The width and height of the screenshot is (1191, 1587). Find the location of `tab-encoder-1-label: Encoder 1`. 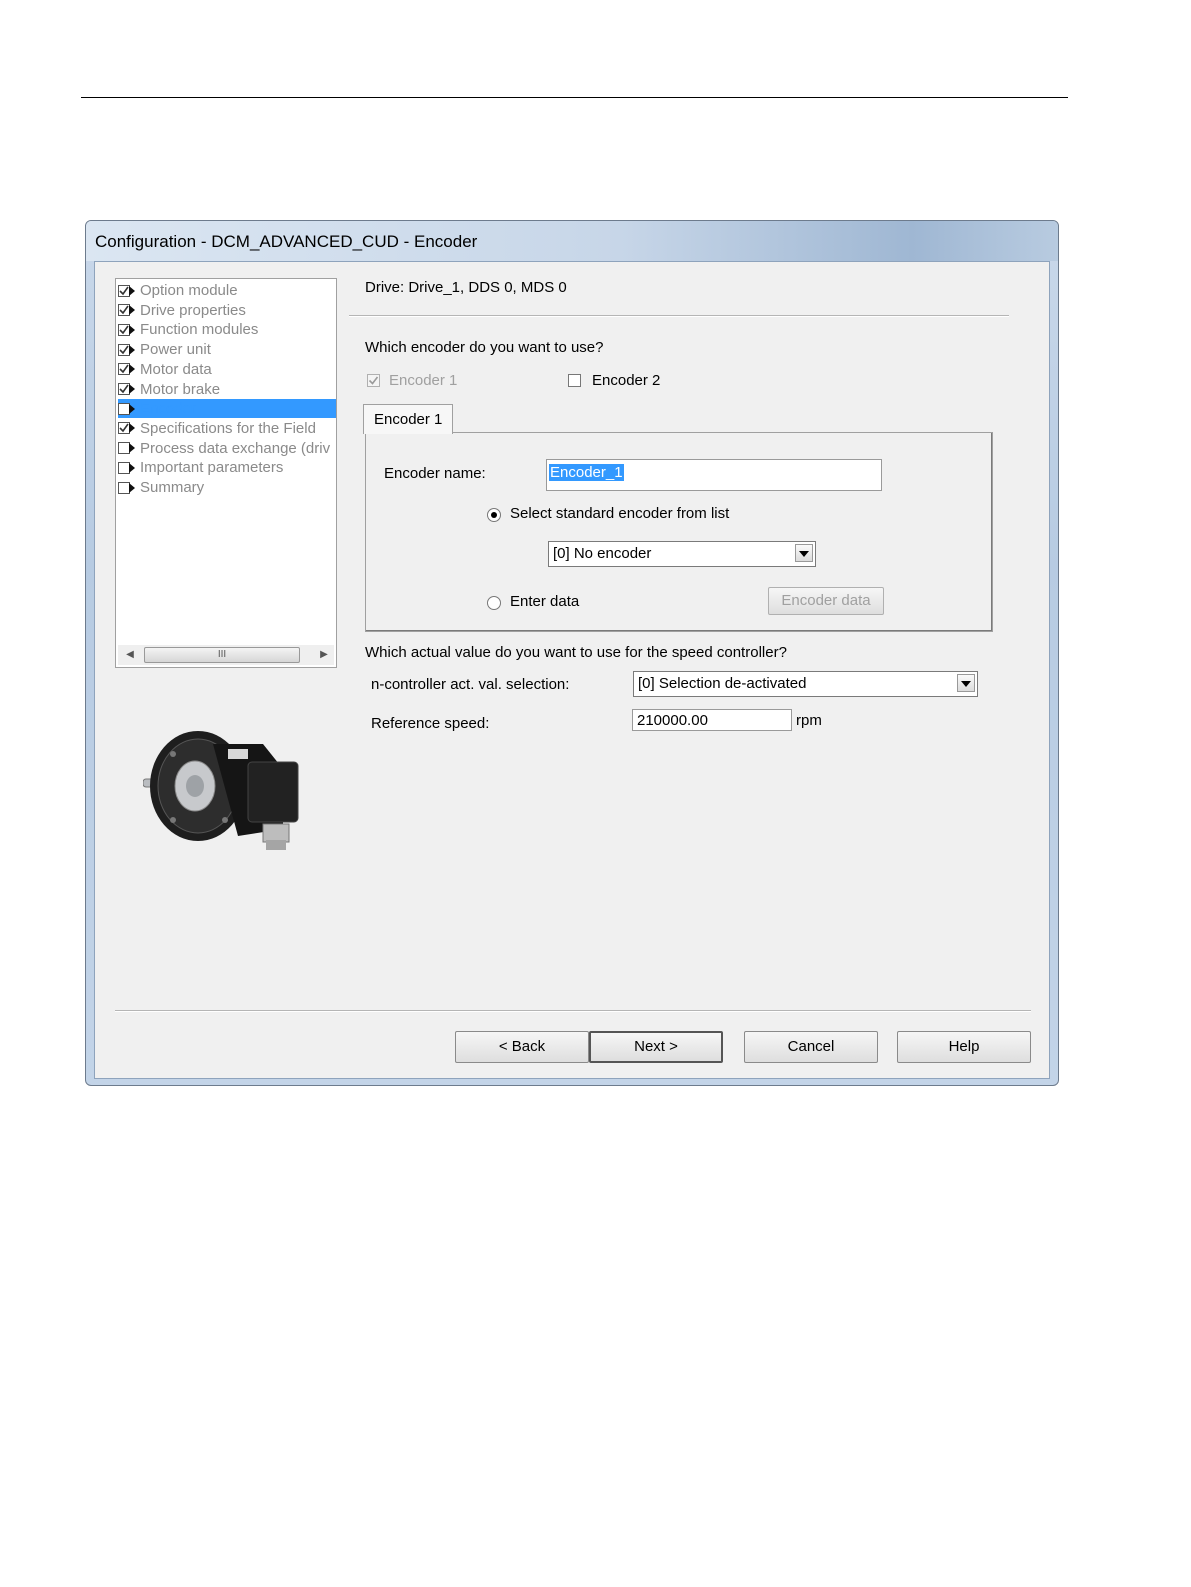

tab-encoder-1-label: Encoder 1 is located at coordinates (408, 419).